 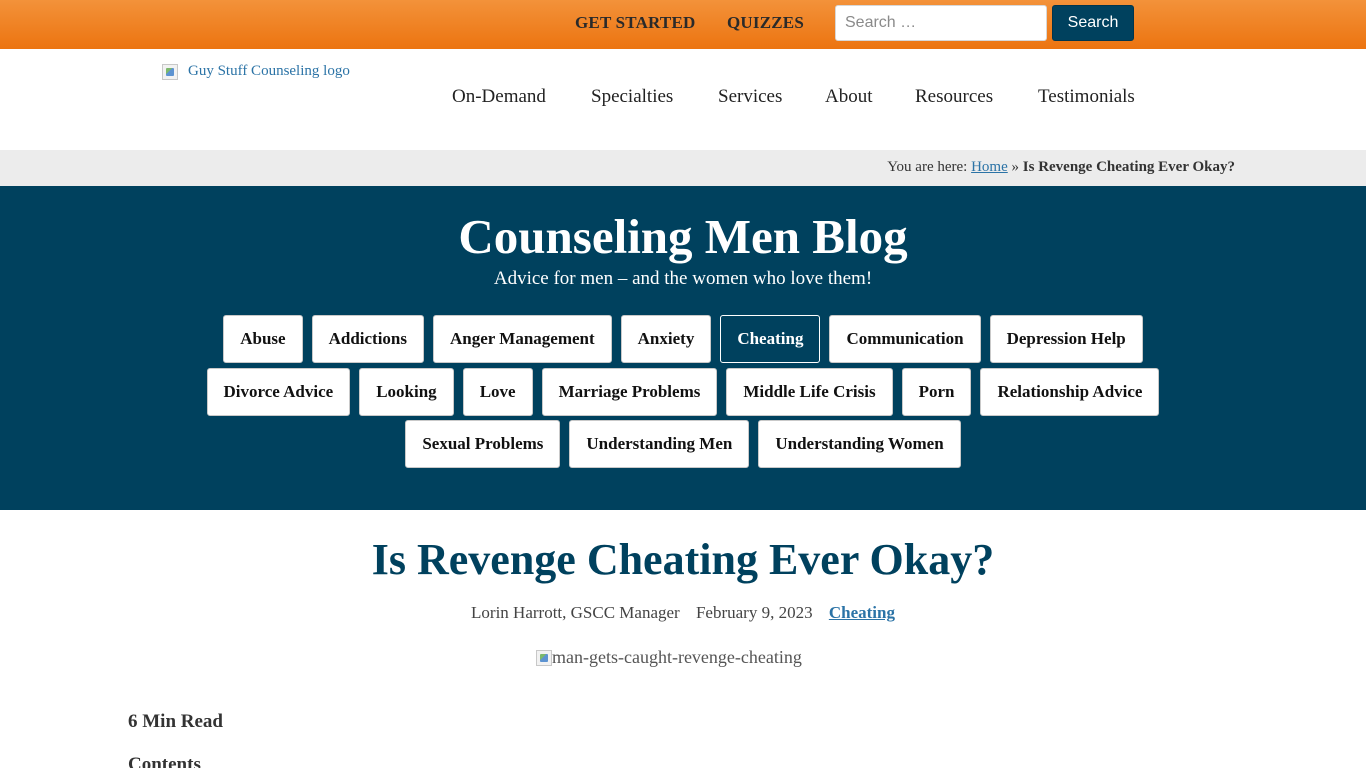 What do you see at coordinates (659, 444) in the screenshot?
I see `category-understanding-men: Understanding Men` at bounding box center [659, 444].